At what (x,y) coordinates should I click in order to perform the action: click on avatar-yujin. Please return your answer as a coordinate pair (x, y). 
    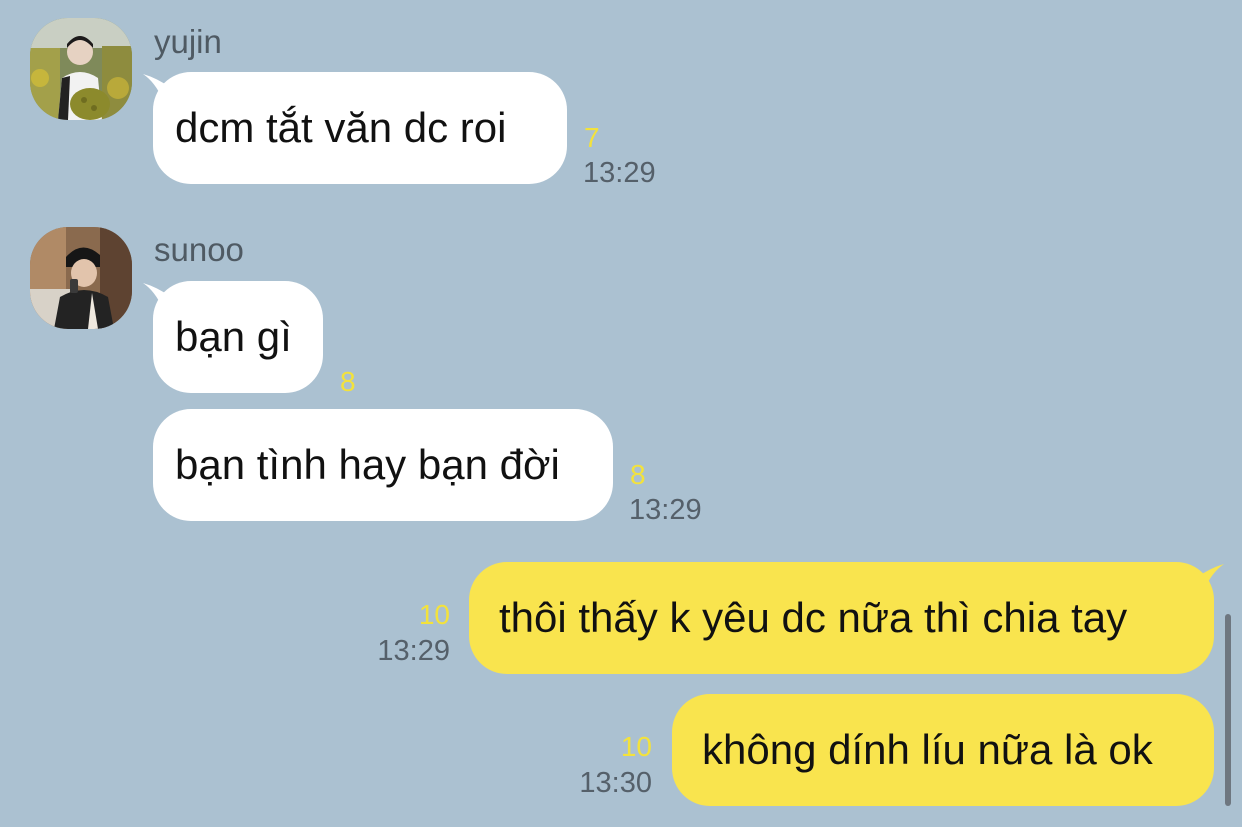
    Looking at the image, I should click on (81, 69).